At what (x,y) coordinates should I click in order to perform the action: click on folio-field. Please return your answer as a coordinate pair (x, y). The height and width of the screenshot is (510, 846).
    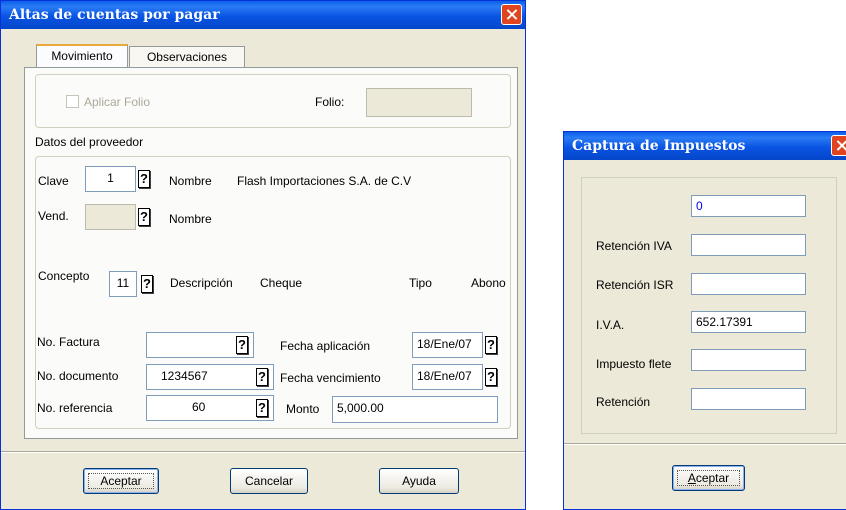
    Looking at the image, I should click on (419, 102).